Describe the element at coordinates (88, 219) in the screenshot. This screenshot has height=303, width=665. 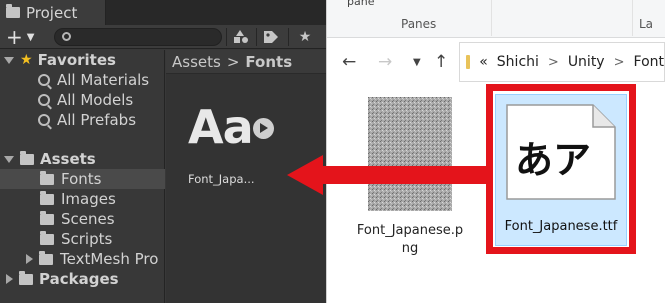
I see `tree-item-label: Scenes` at that location.